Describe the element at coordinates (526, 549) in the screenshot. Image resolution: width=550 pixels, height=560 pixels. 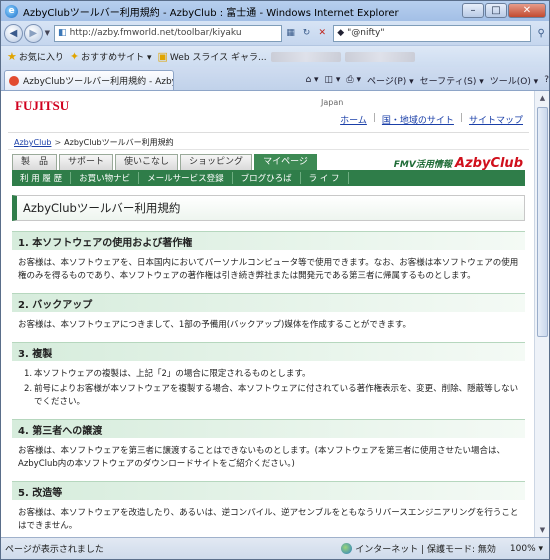
I see `zoom-control: 100% ▾` at that location.